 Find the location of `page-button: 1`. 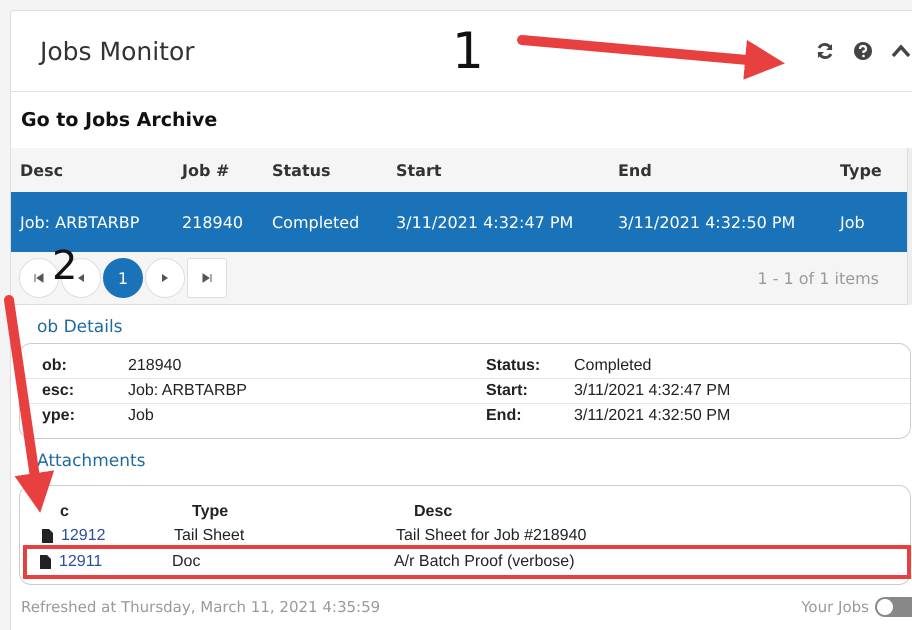

page-button: 1 is located at coordinates (123, 278).